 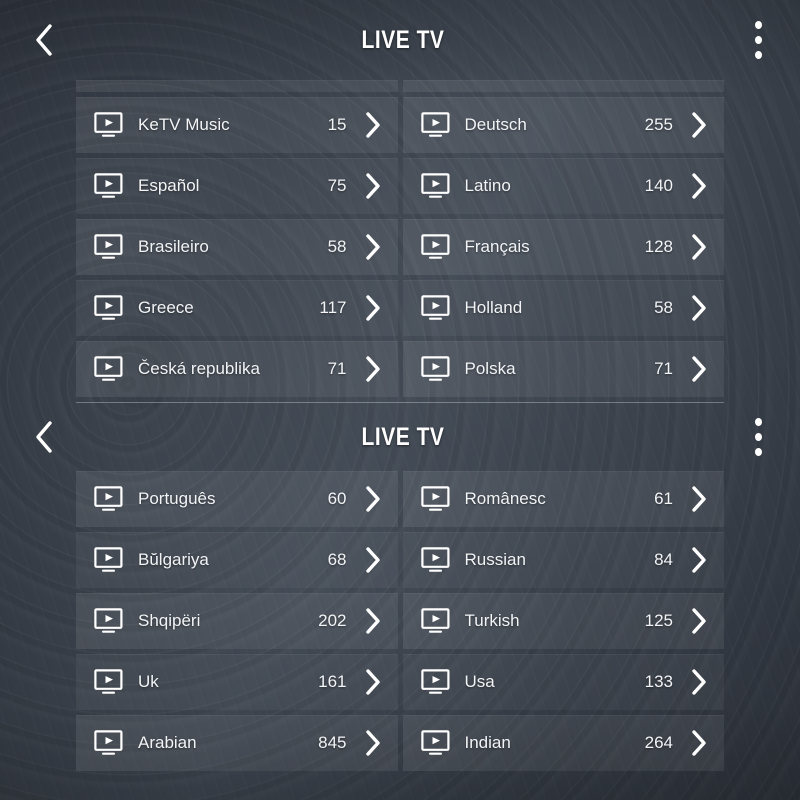 What do you see at coordinates (333, 307) in the screenshot?
I see `channel-count: 117` at bounding box center [333, 307].